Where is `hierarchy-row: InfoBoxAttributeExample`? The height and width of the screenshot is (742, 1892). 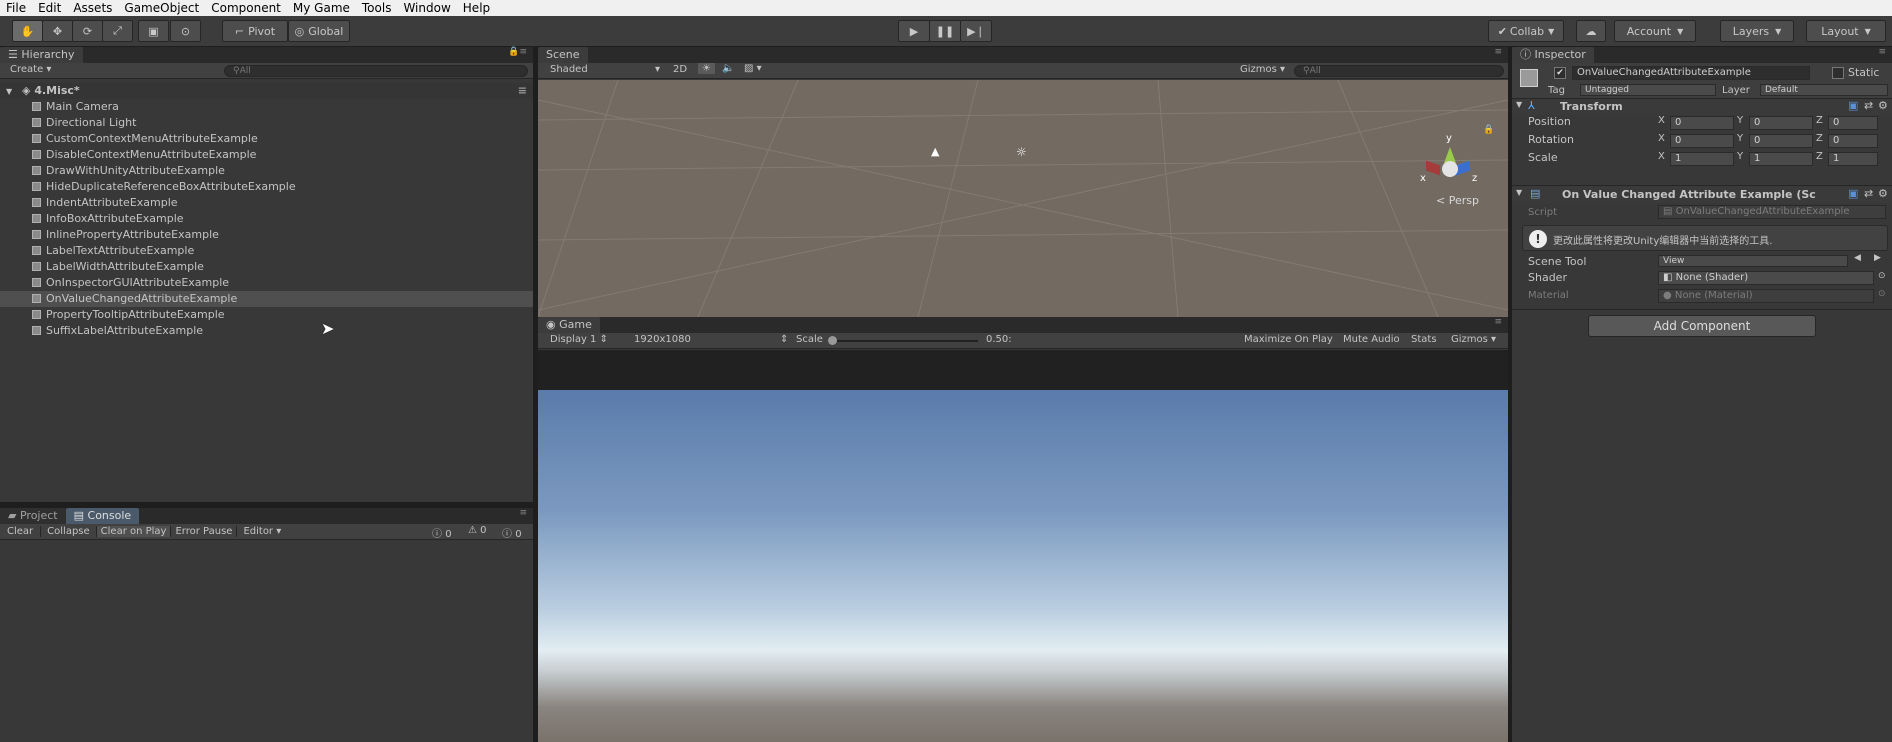 hierarchy-row: InfoBoxAttributeExample is located at coordinates (266, 219).